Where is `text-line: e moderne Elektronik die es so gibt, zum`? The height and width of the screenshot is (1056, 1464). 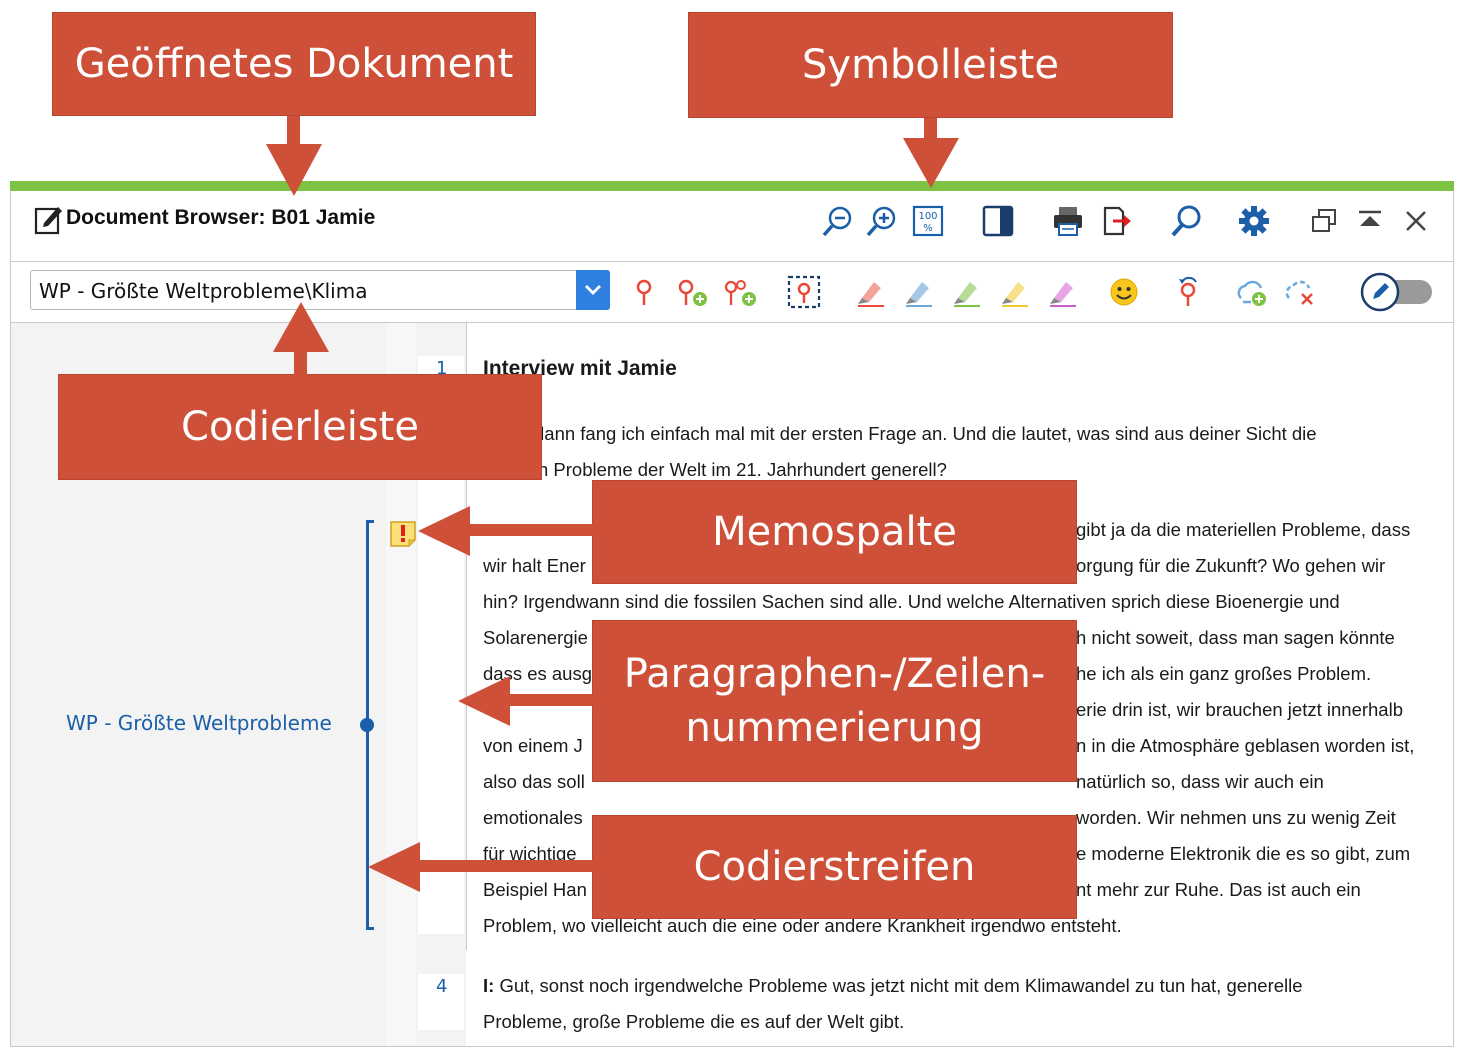
text-line: e moderne Elektronik die es so gibt, zum is located at coordinates (1243, 853).